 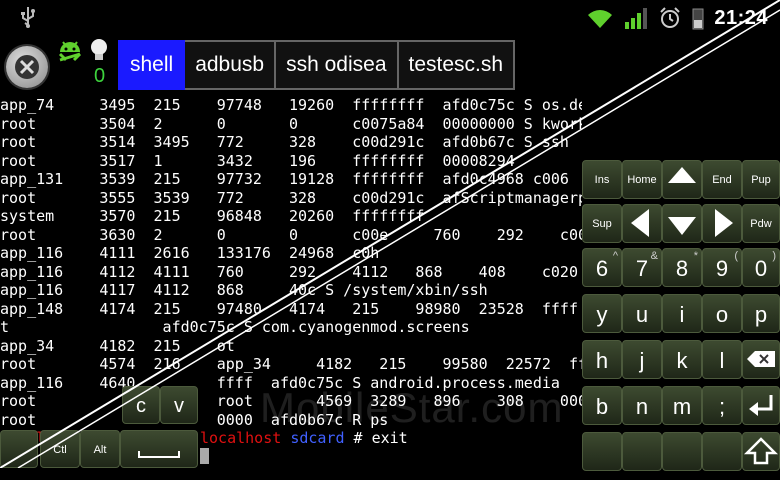 What do you see at coordinates (722, 267) in the screenshot?
I see `key-9: 9(` at bounding box center [722, 267].